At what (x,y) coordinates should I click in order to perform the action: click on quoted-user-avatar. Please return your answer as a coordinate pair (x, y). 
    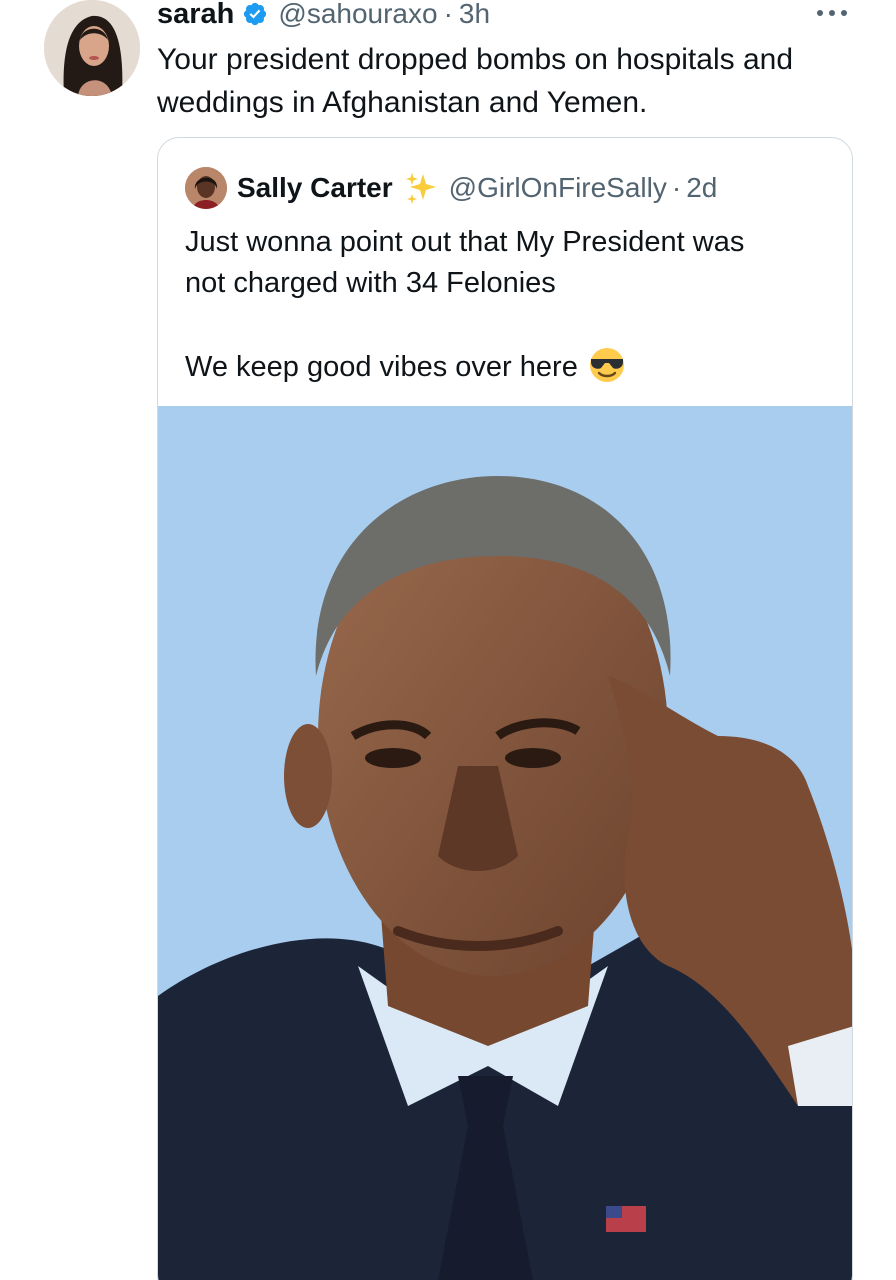
    Looking at the image, I should click on (206, 188).